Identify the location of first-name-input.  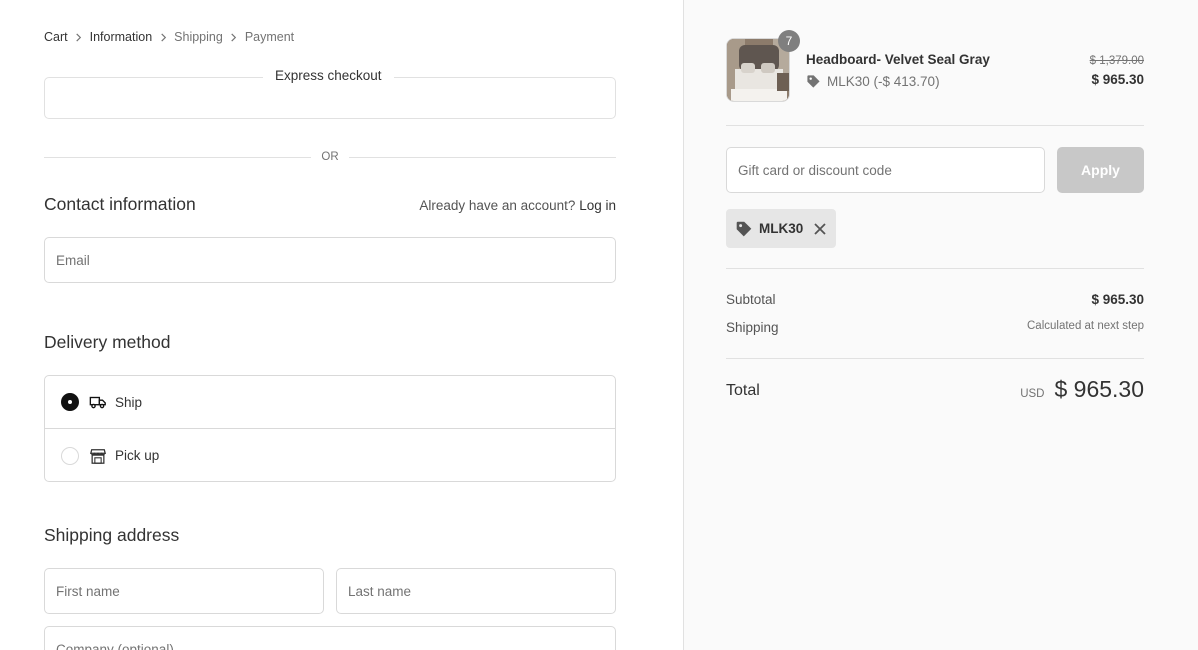
(184, 591).